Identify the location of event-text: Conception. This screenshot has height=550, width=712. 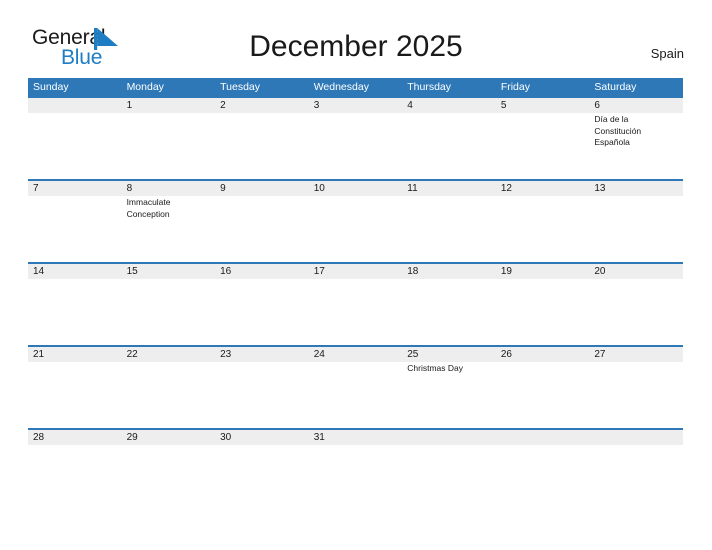
(148, 213).